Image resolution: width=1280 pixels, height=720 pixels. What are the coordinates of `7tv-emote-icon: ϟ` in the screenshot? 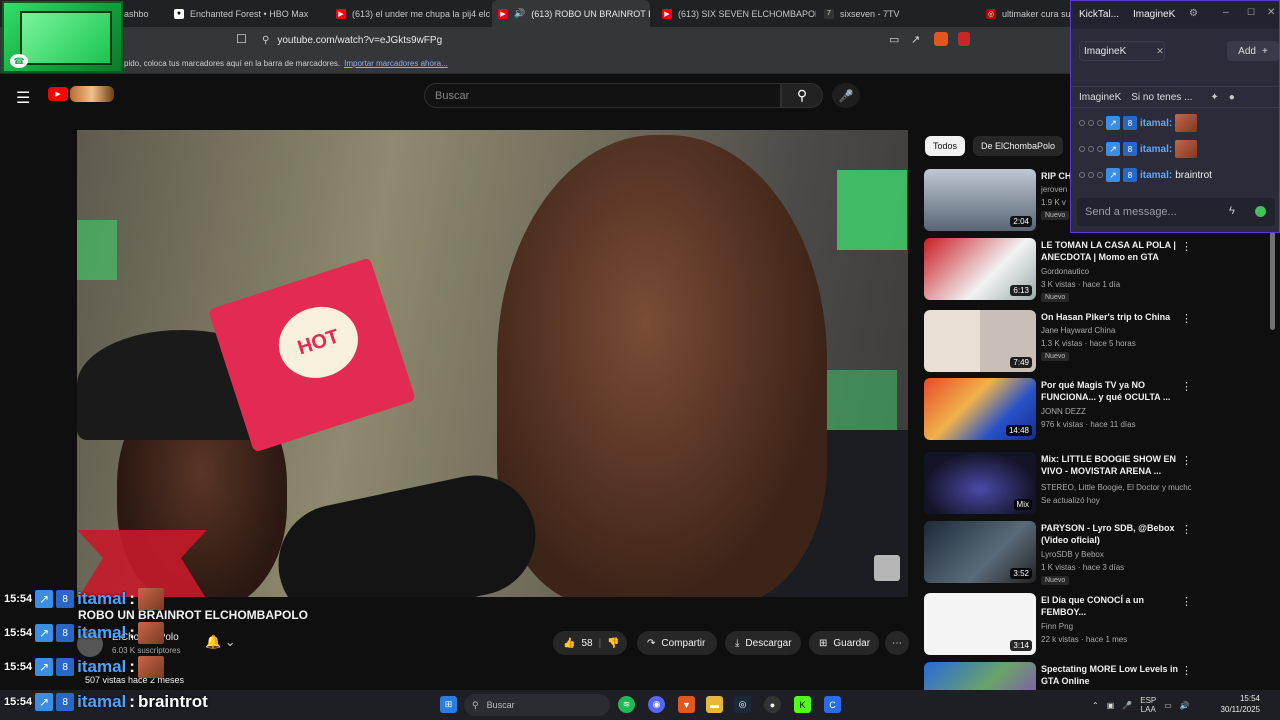 It's located at (1232, 211).